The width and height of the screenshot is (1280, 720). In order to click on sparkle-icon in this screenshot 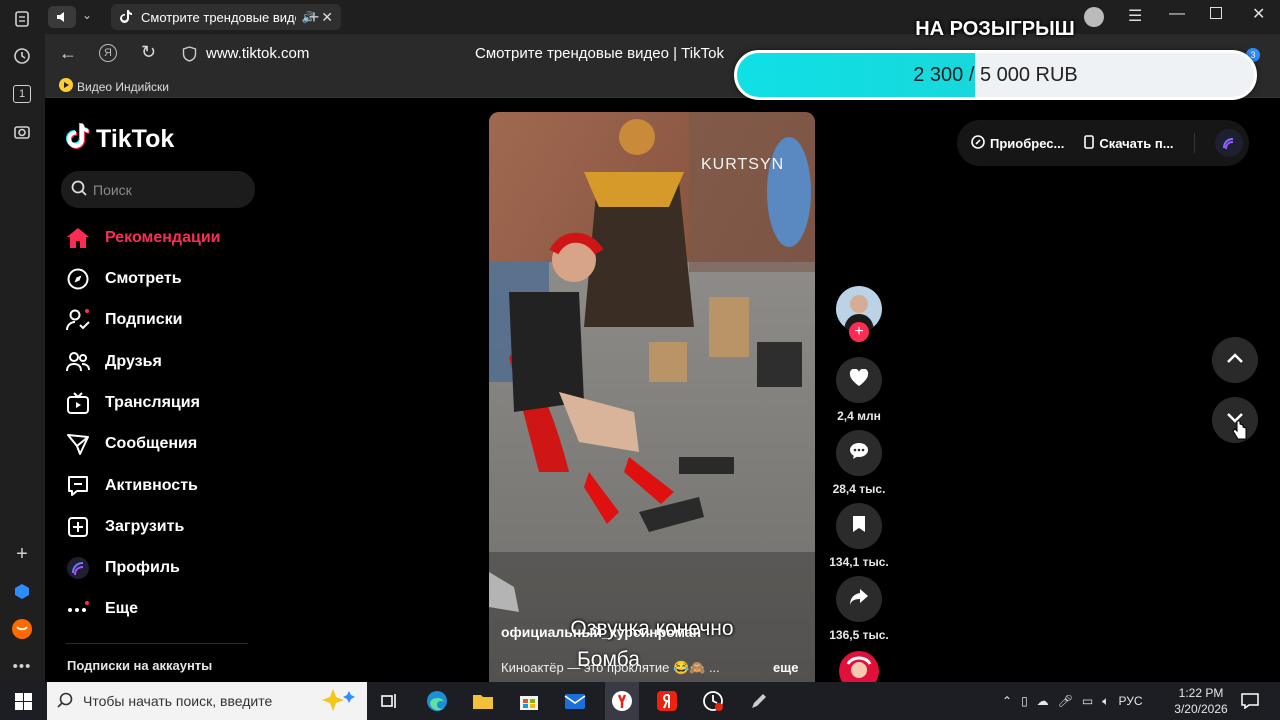, I will do `click(339, 701)`.